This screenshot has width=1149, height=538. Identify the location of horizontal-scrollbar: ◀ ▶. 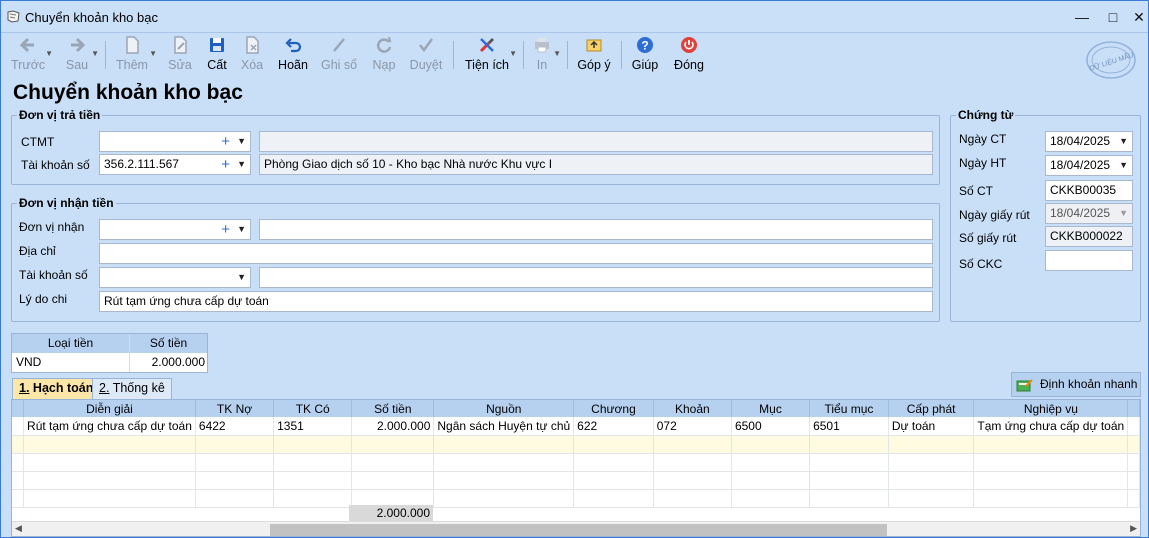
(576, 528).